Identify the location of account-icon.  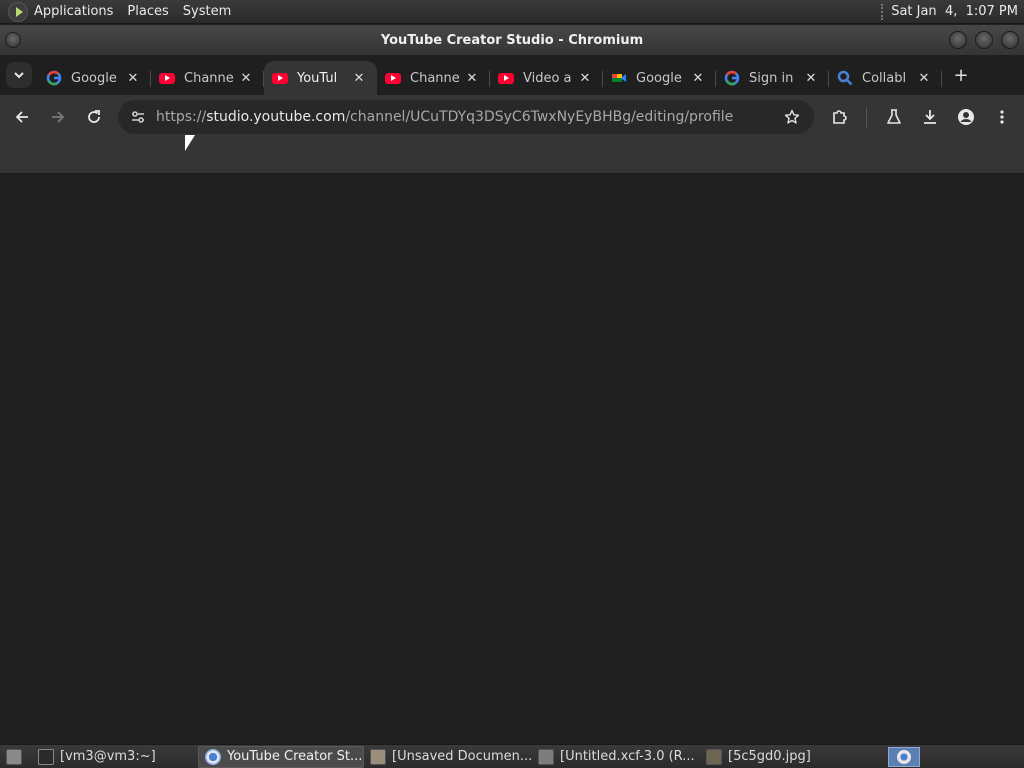
(966, 117).